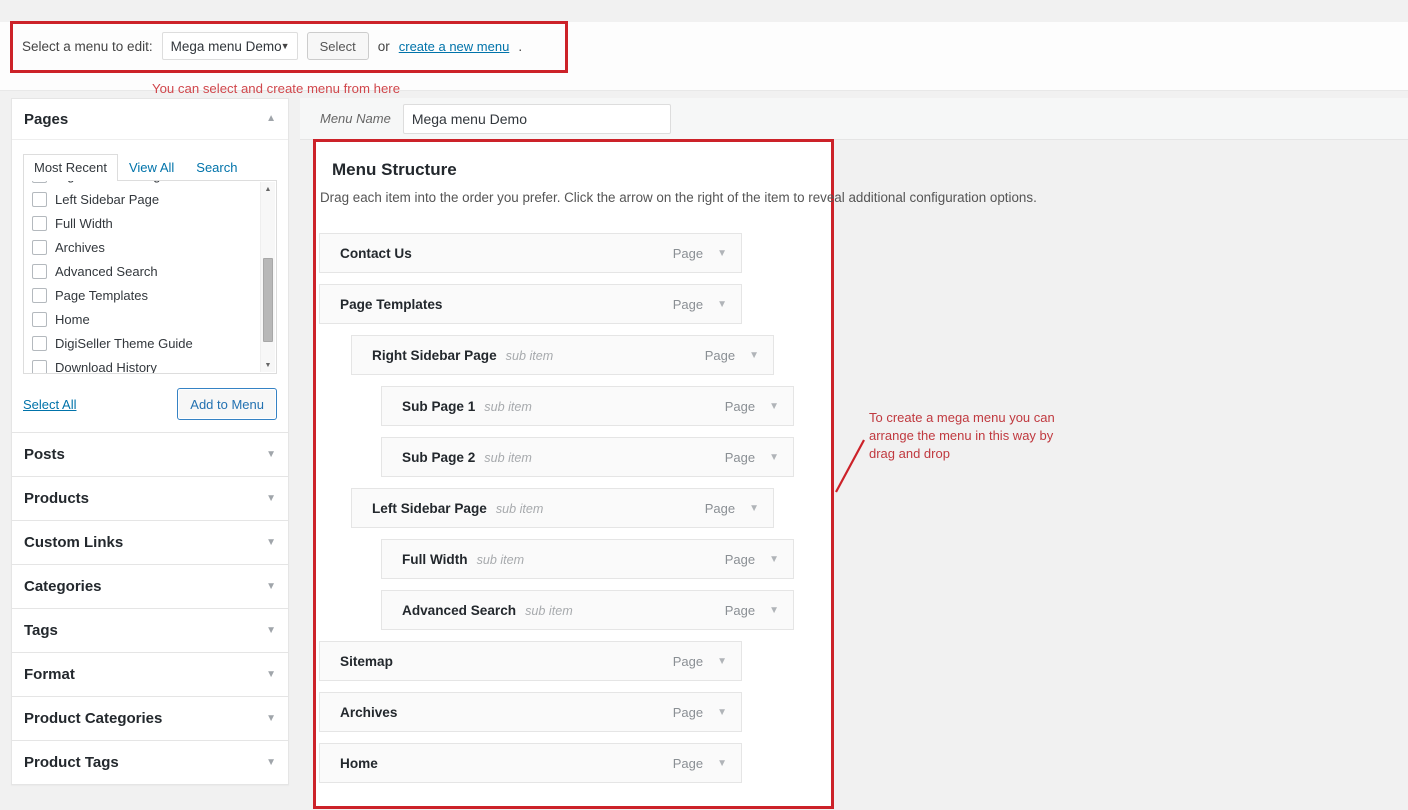  Describe the element at coordinates (530, 661) in the screenshot. I see `menu-item-row: Sitemap Page ▼` at that location.